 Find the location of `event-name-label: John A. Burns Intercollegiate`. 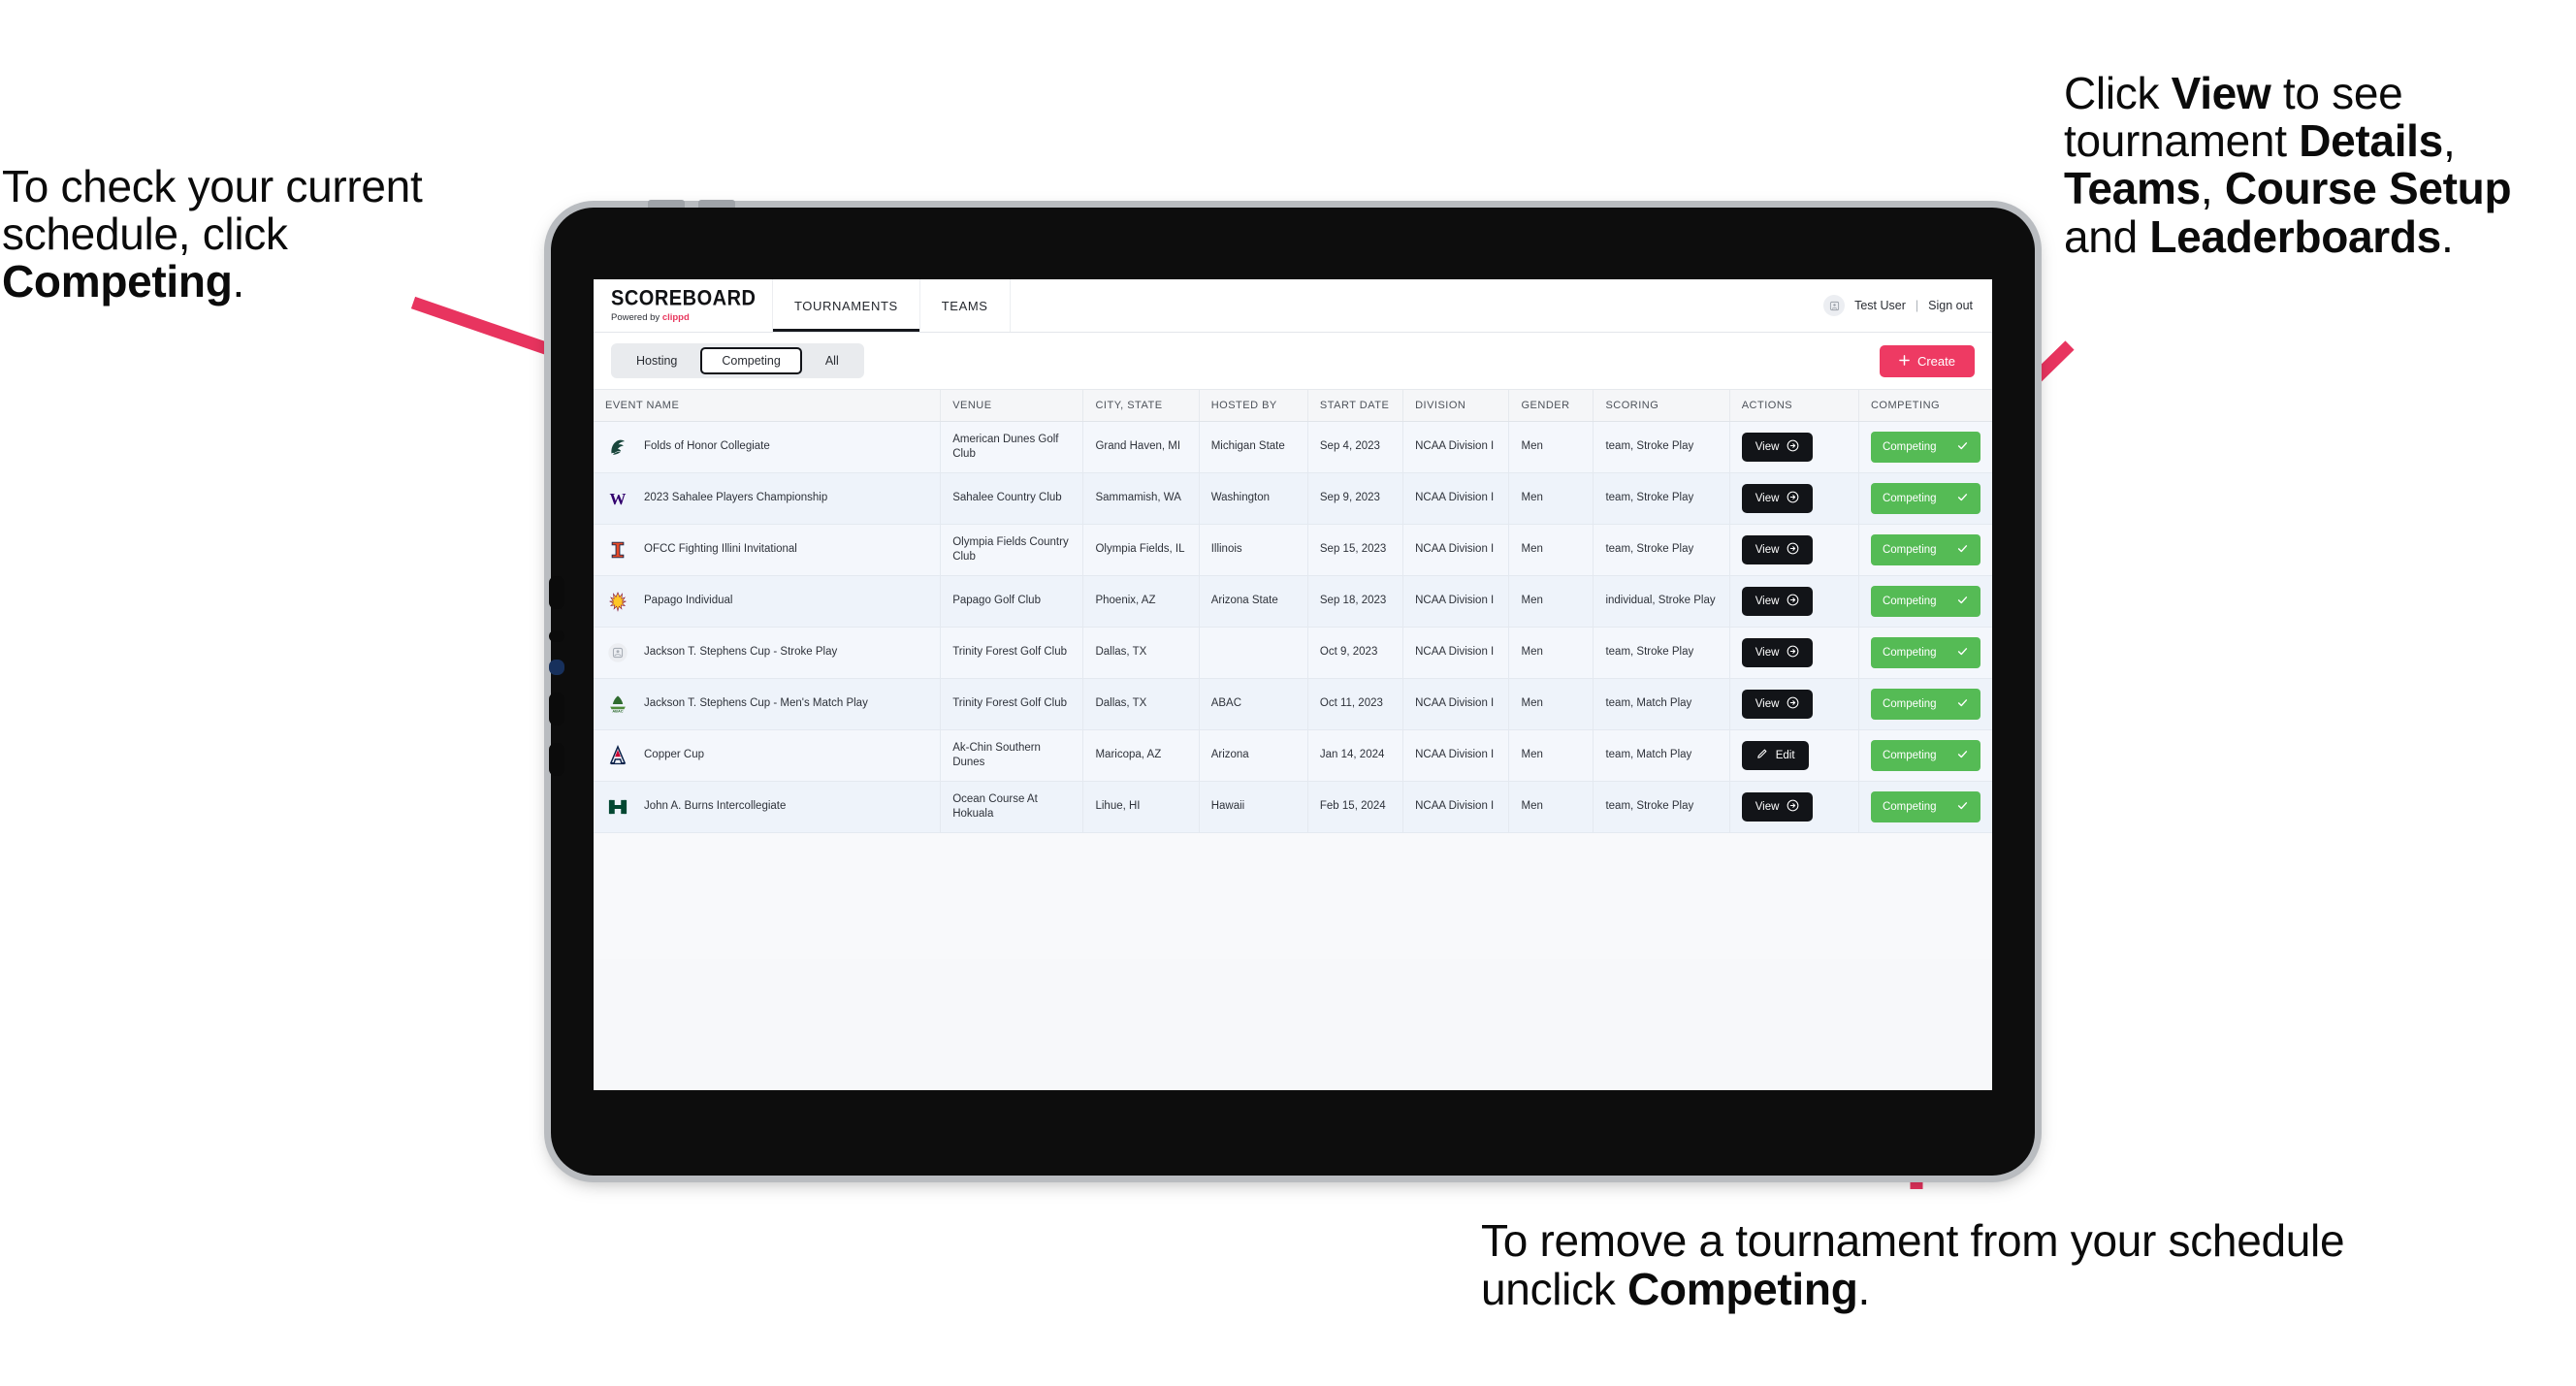

event-name-label: John A. Burns Intercollegiate is located at coordinates (715, 806).